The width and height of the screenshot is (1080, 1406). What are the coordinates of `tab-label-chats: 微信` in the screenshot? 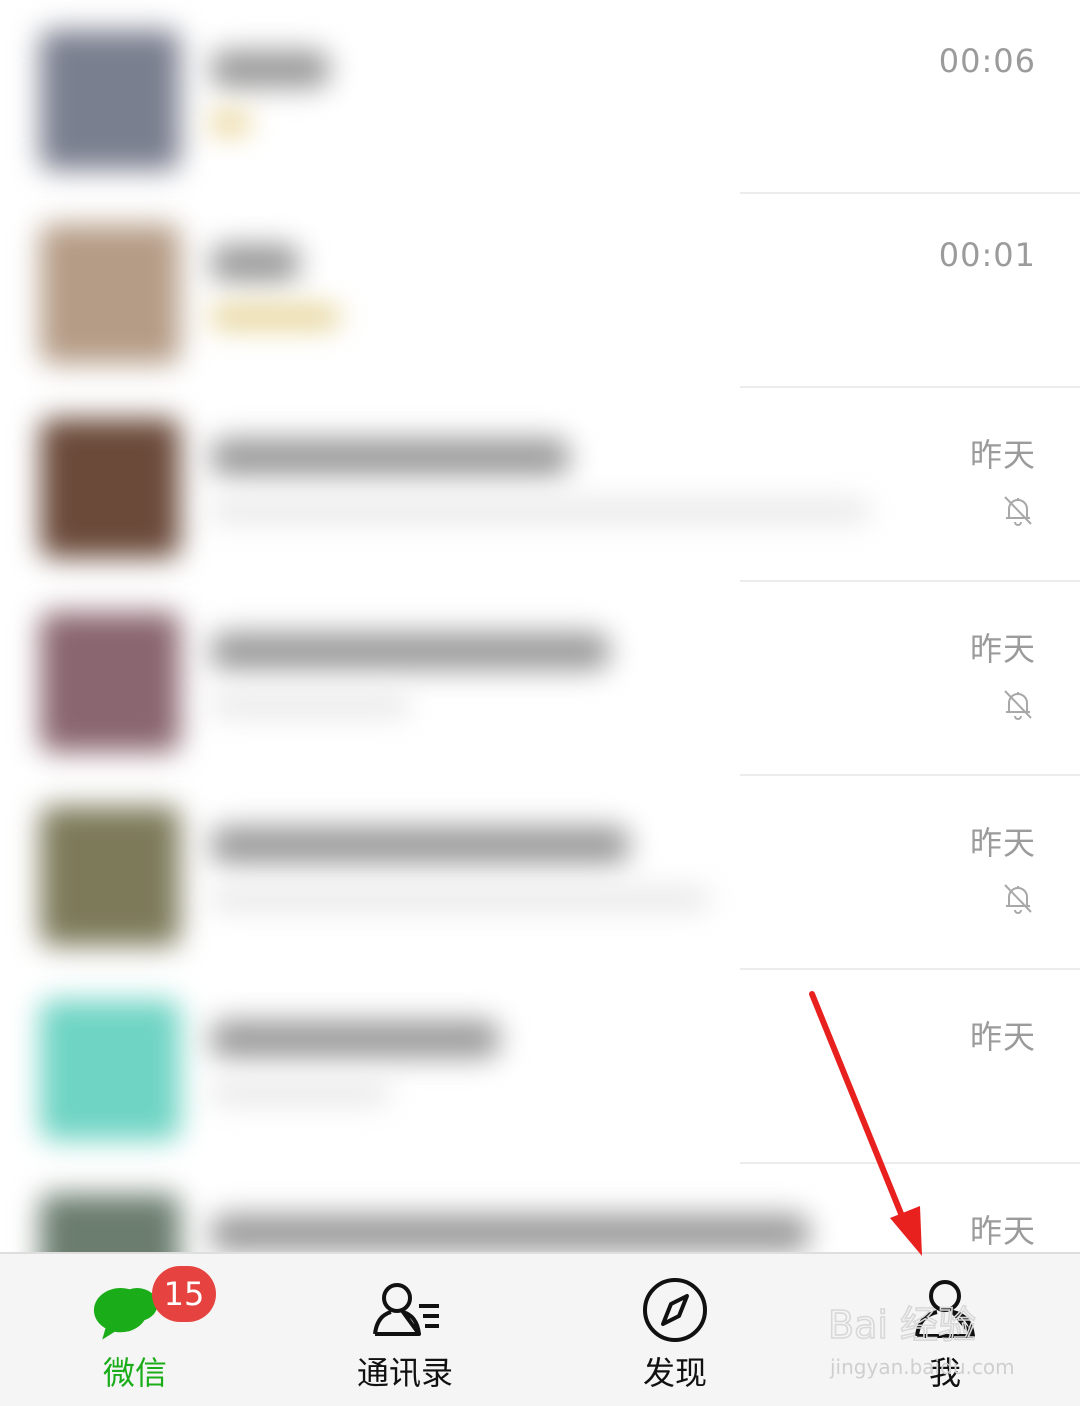 It's located at (134, 1373).